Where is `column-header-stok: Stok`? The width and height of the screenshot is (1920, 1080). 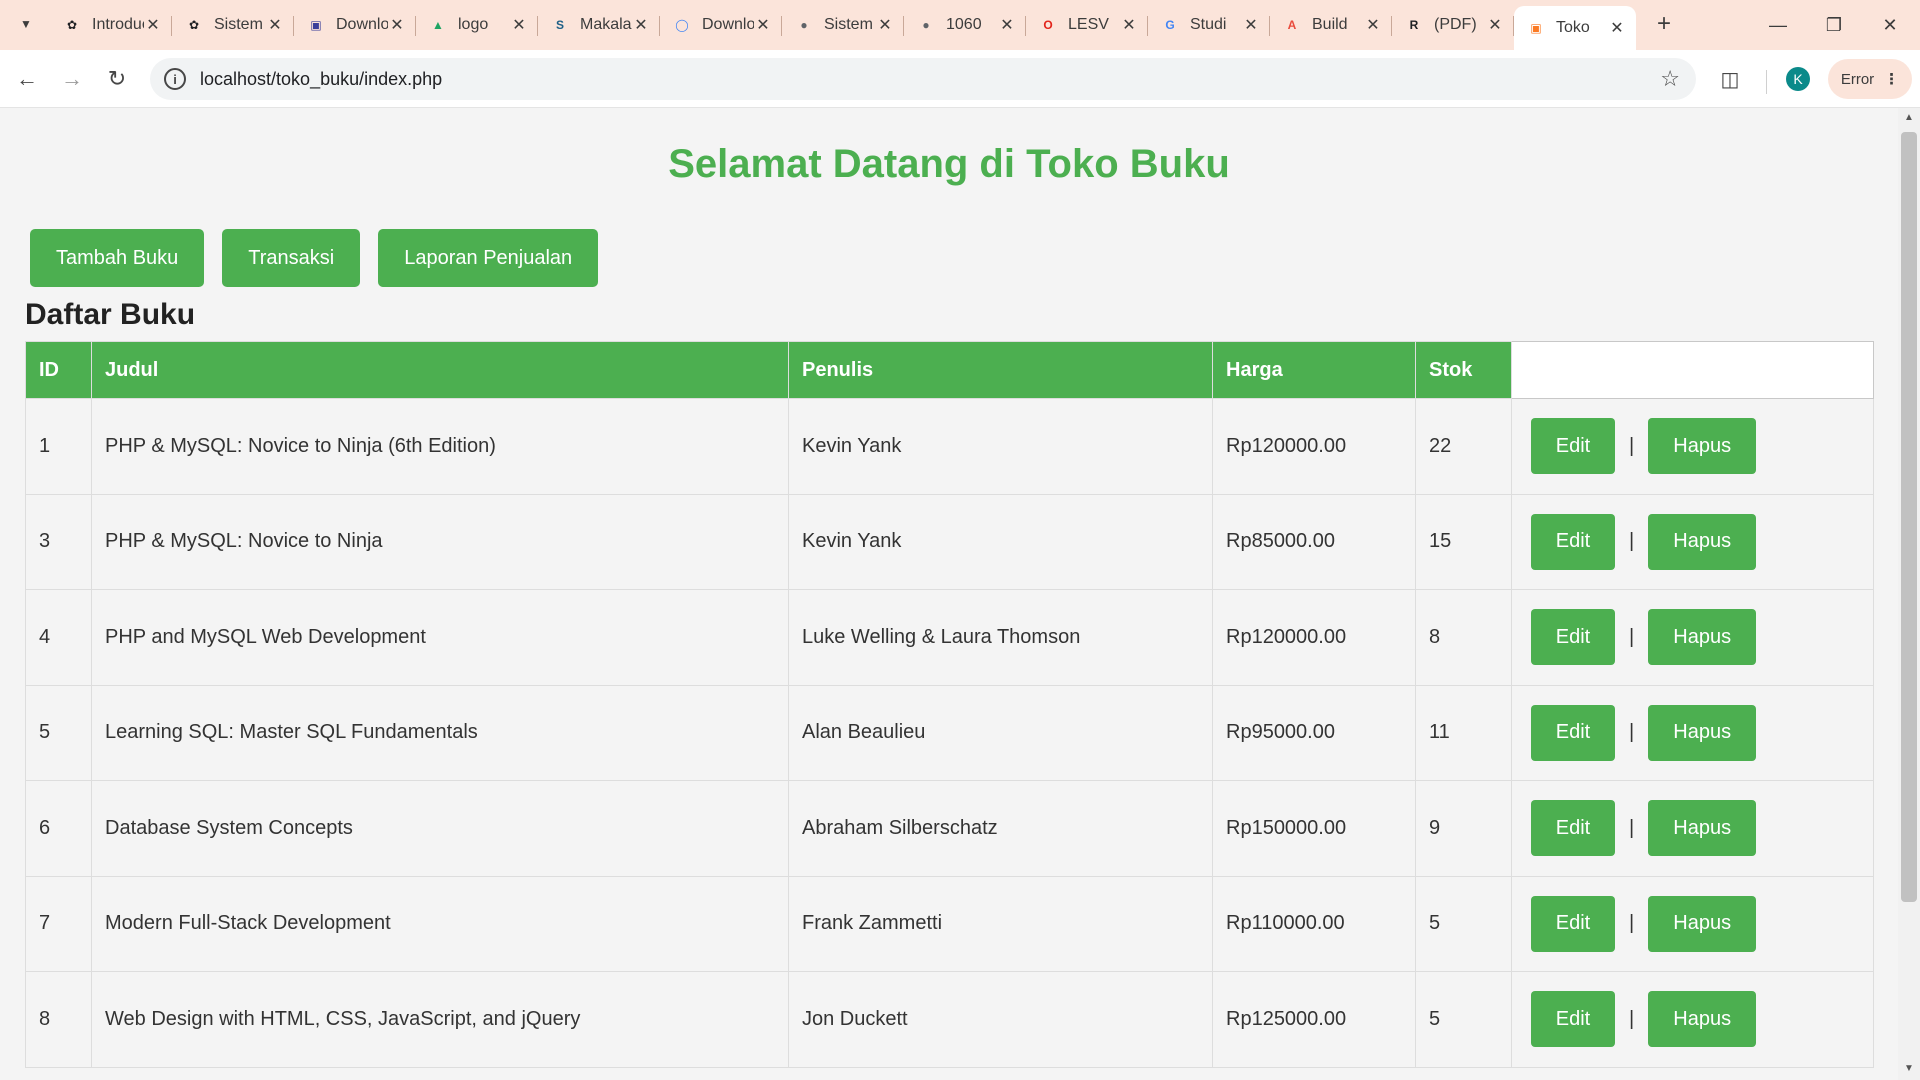
column-header-stok: Stok is located at coordinates (1463, 370).